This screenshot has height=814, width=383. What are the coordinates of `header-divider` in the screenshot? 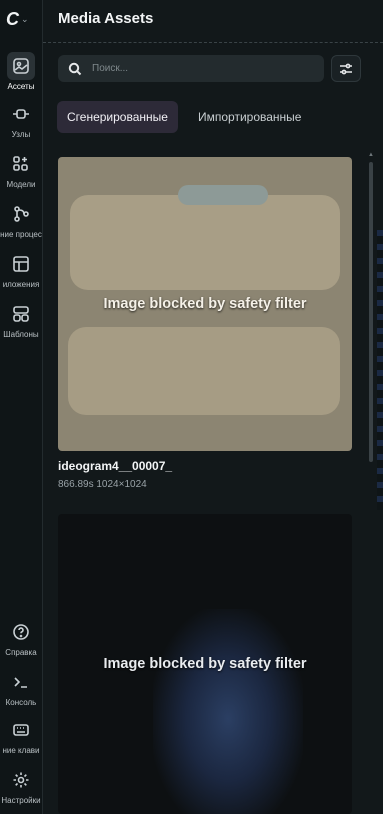 It's located at (213, 42).